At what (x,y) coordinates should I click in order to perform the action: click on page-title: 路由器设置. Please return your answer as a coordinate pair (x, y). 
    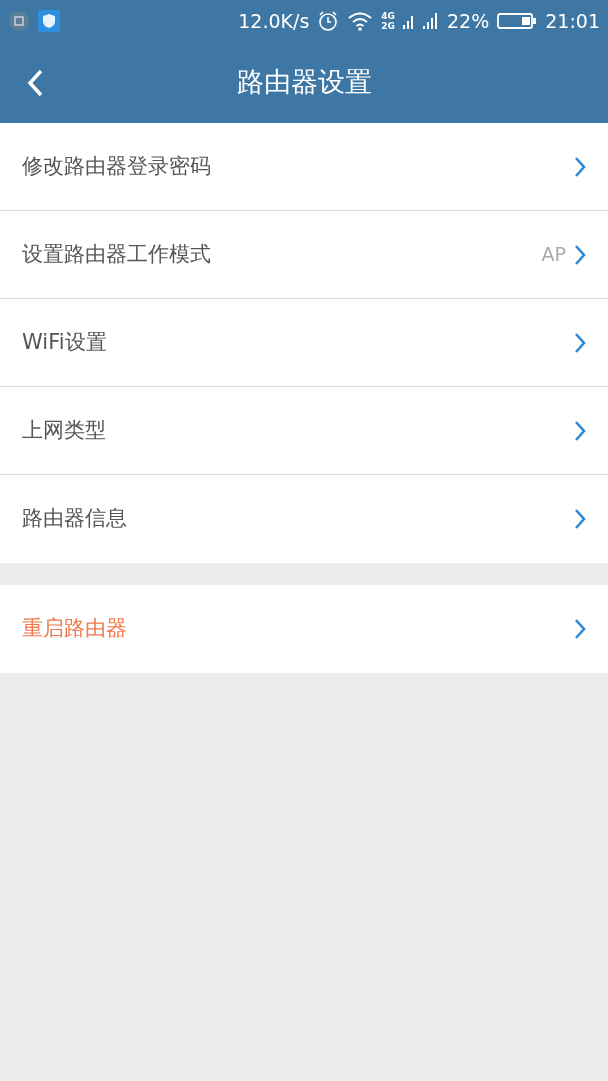
    Looking at the image, I should click on (304, 82).